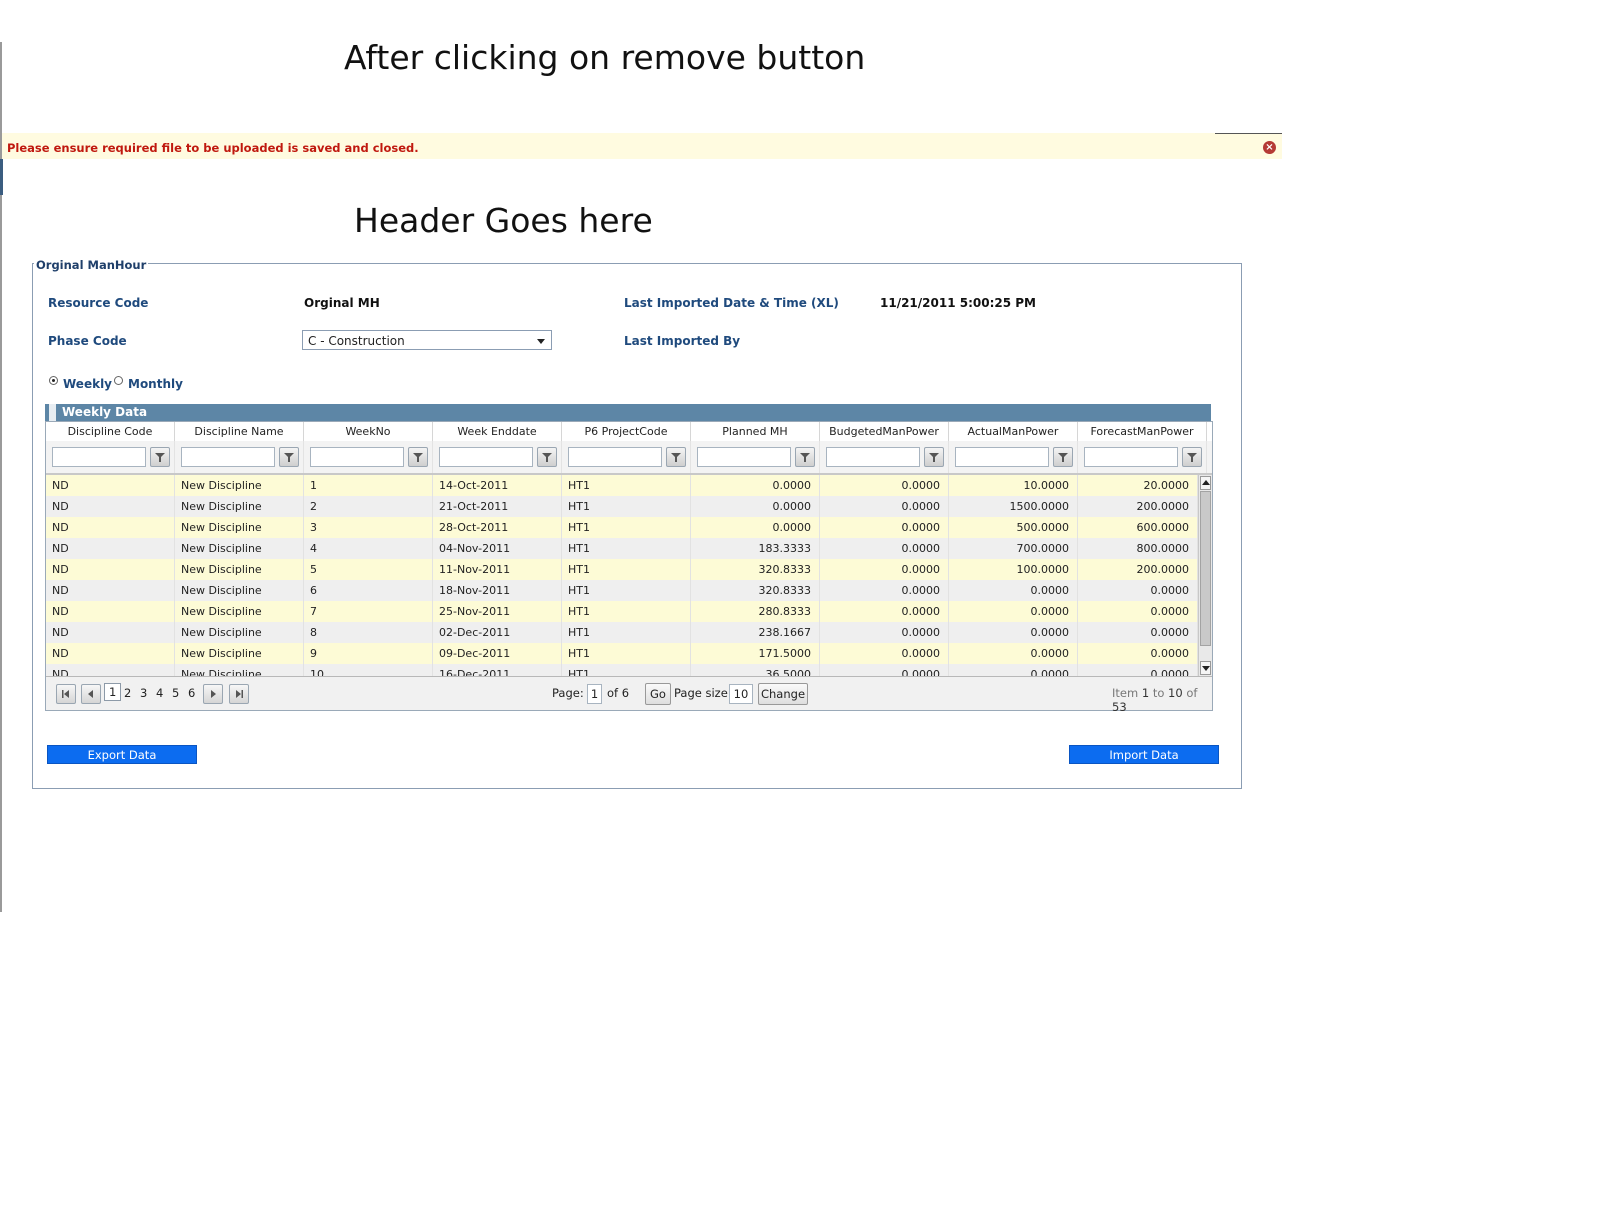 This screenshot has width=1600, height=1211. Describe the element at coordinates (1013, 527) in the screenshot. I see `table-cell: 500.0000` at that location.